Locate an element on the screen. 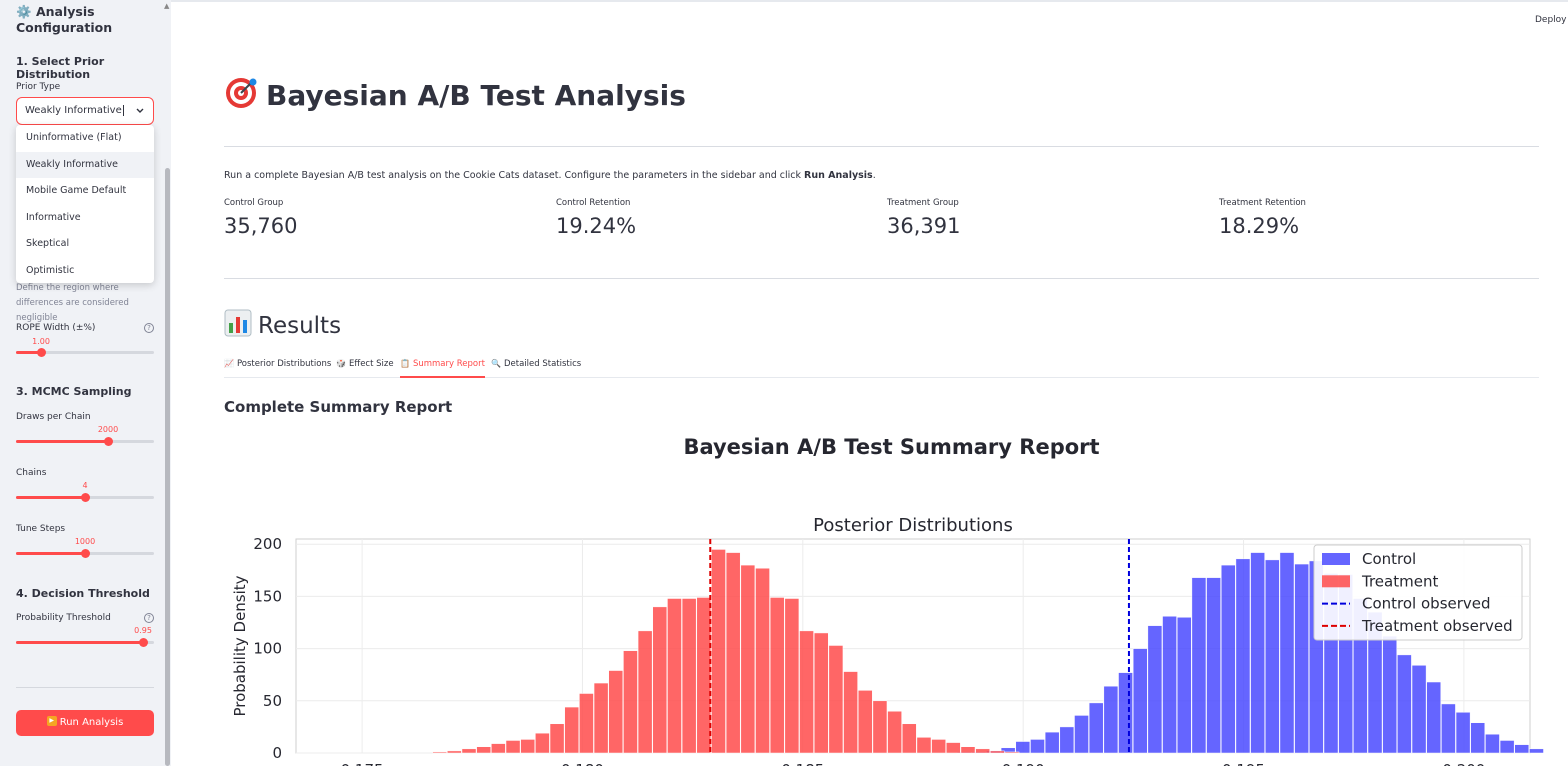 The width and height of the screenshot is (1568, 766). section-prior-heading: 1. Select Prior Distribution is located at coordinates (60, 68).